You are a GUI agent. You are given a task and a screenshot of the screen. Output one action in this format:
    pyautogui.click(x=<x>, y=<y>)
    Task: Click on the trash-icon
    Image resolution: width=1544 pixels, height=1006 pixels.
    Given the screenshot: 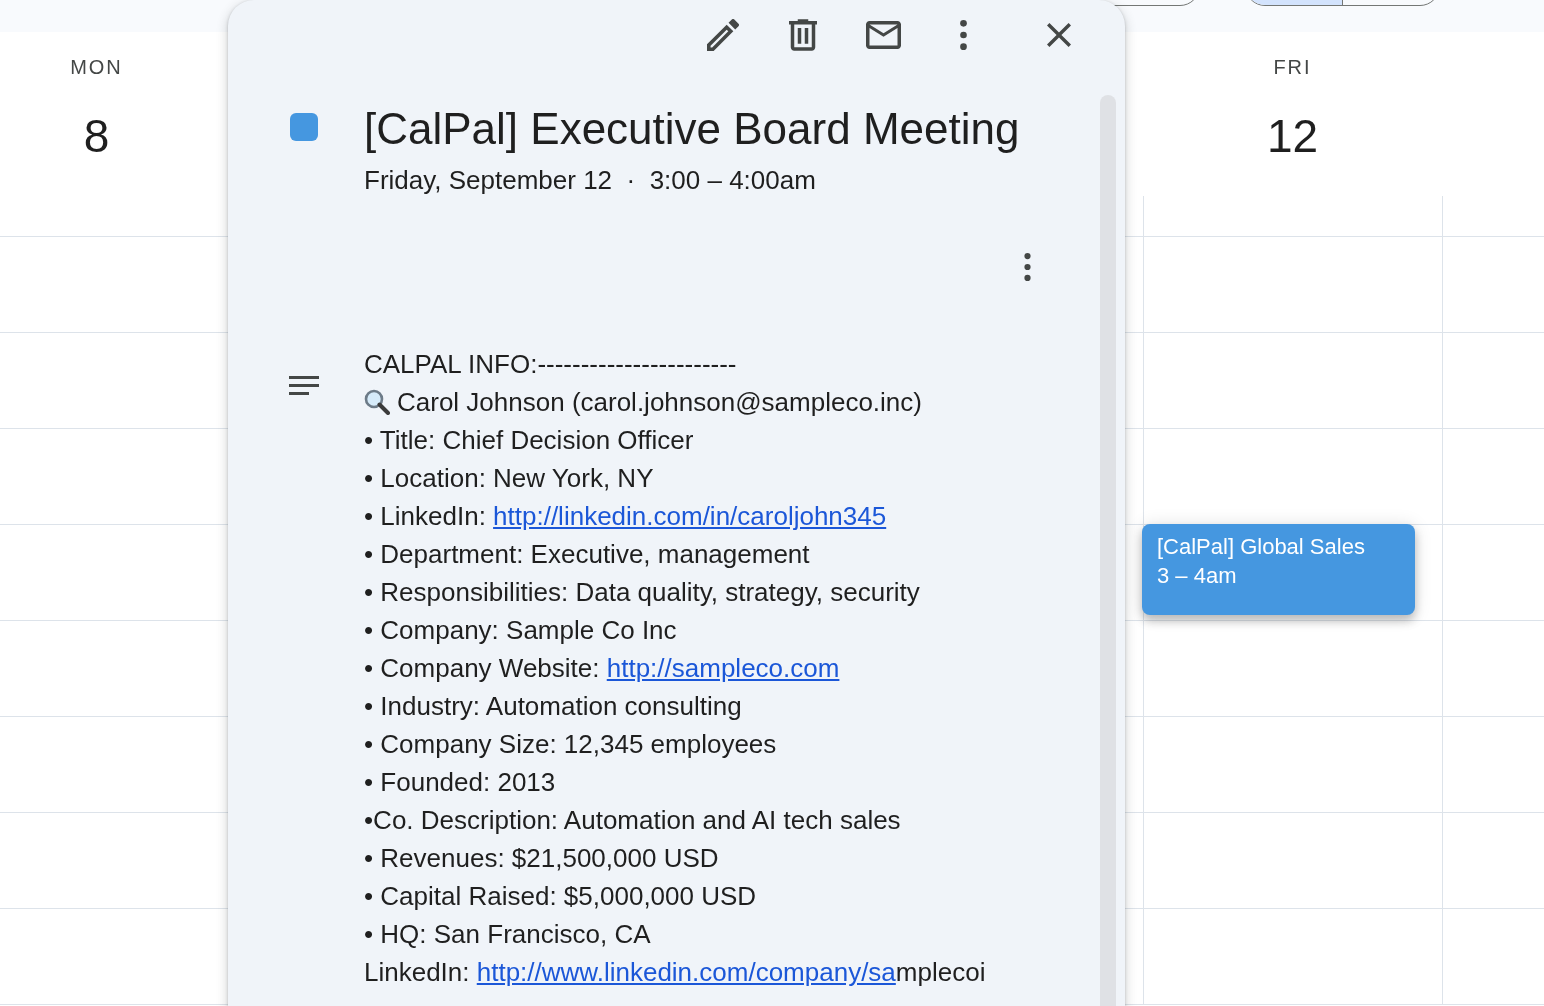 What is the action you would take?
    pyautogui.click(x=803, y=35)
    